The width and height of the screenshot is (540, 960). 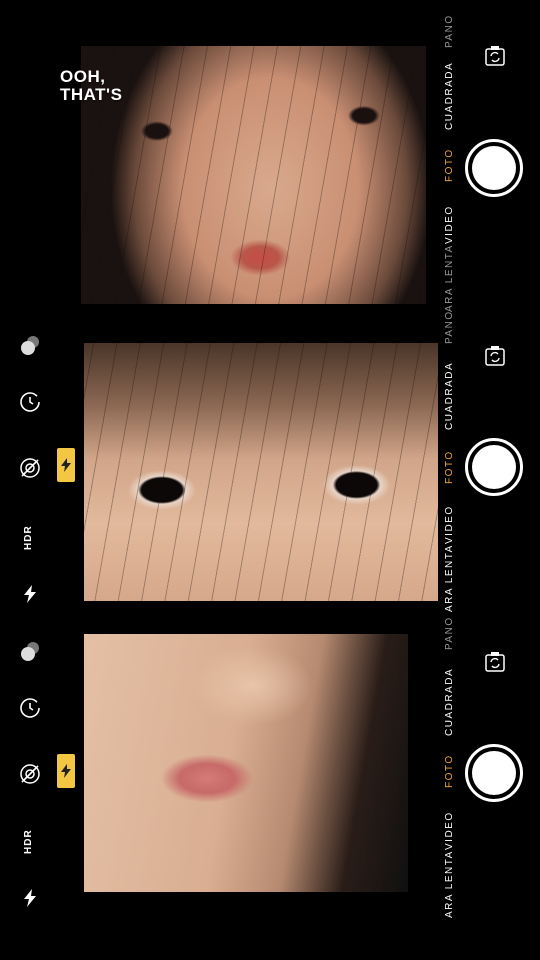 I want to click on caption-overlay: OOH, THAT'S, so click(x=91, y=86).